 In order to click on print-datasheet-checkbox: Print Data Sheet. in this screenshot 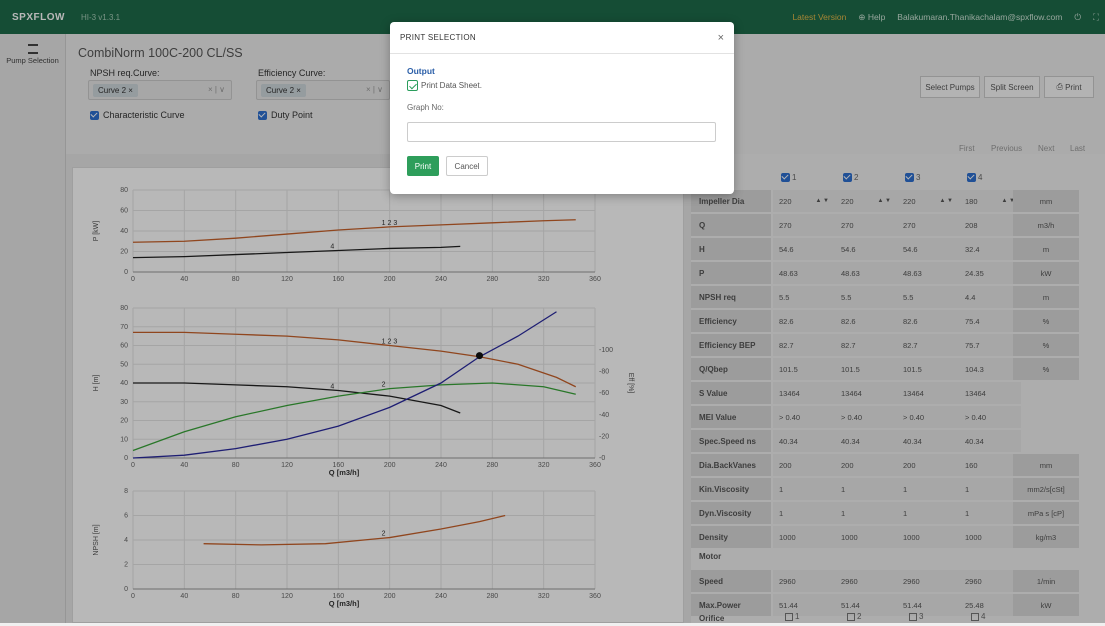, I will do `click(561, 85)`.